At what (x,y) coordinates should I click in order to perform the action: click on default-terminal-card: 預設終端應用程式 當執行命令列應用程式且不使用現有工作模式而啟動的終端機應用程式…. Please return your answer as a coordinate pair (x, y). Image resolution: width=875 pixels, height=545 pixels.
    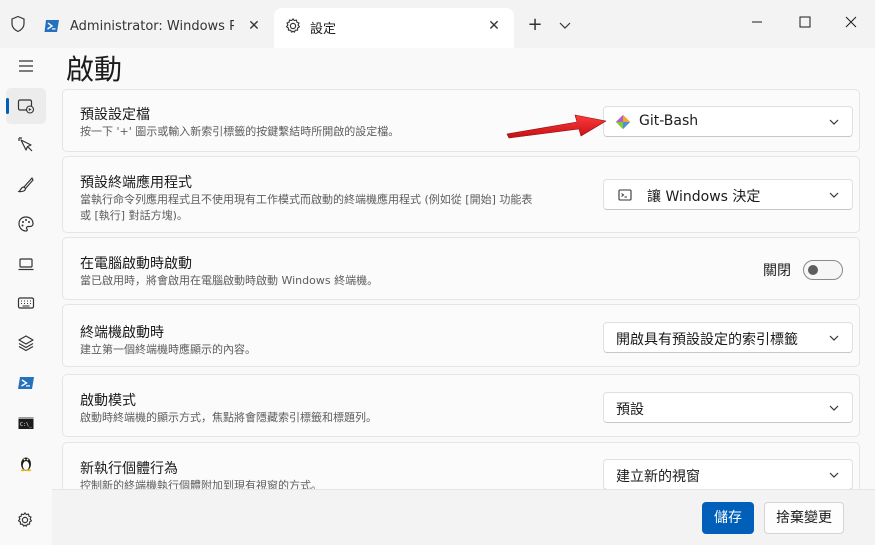
    Looking at the image, I should click on (461, 194).